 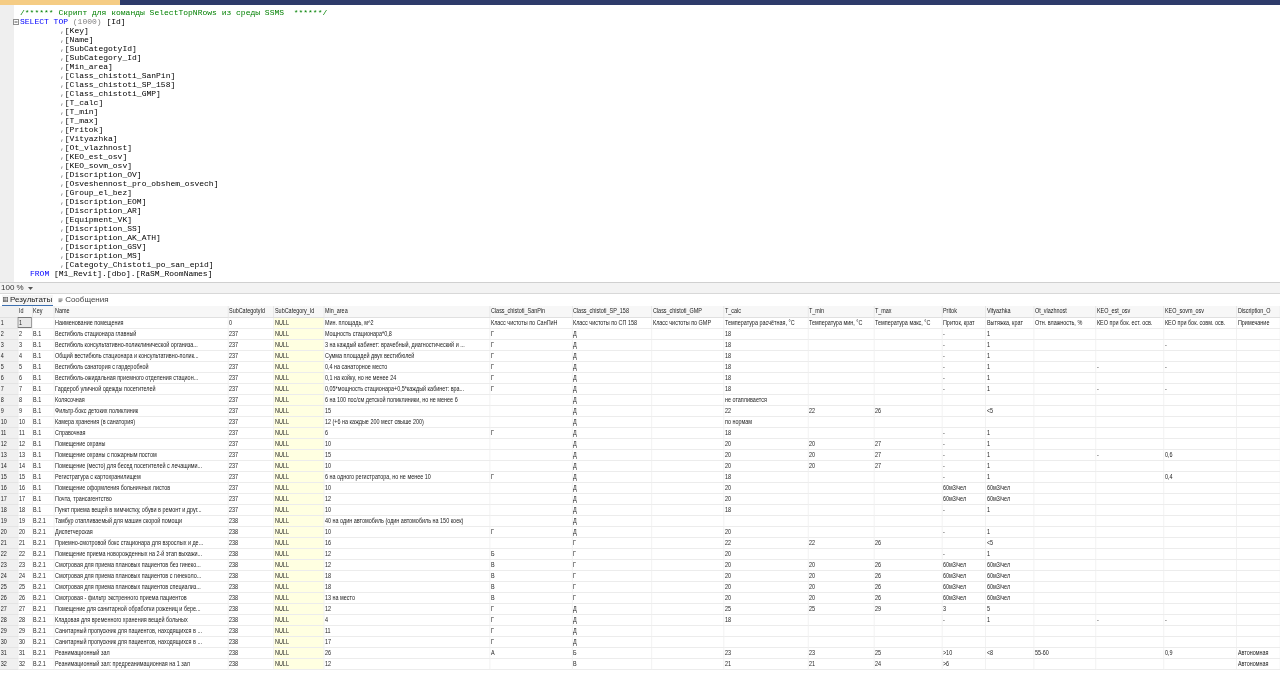 I want to click on row-number: 23, so click(x=9, y=564).